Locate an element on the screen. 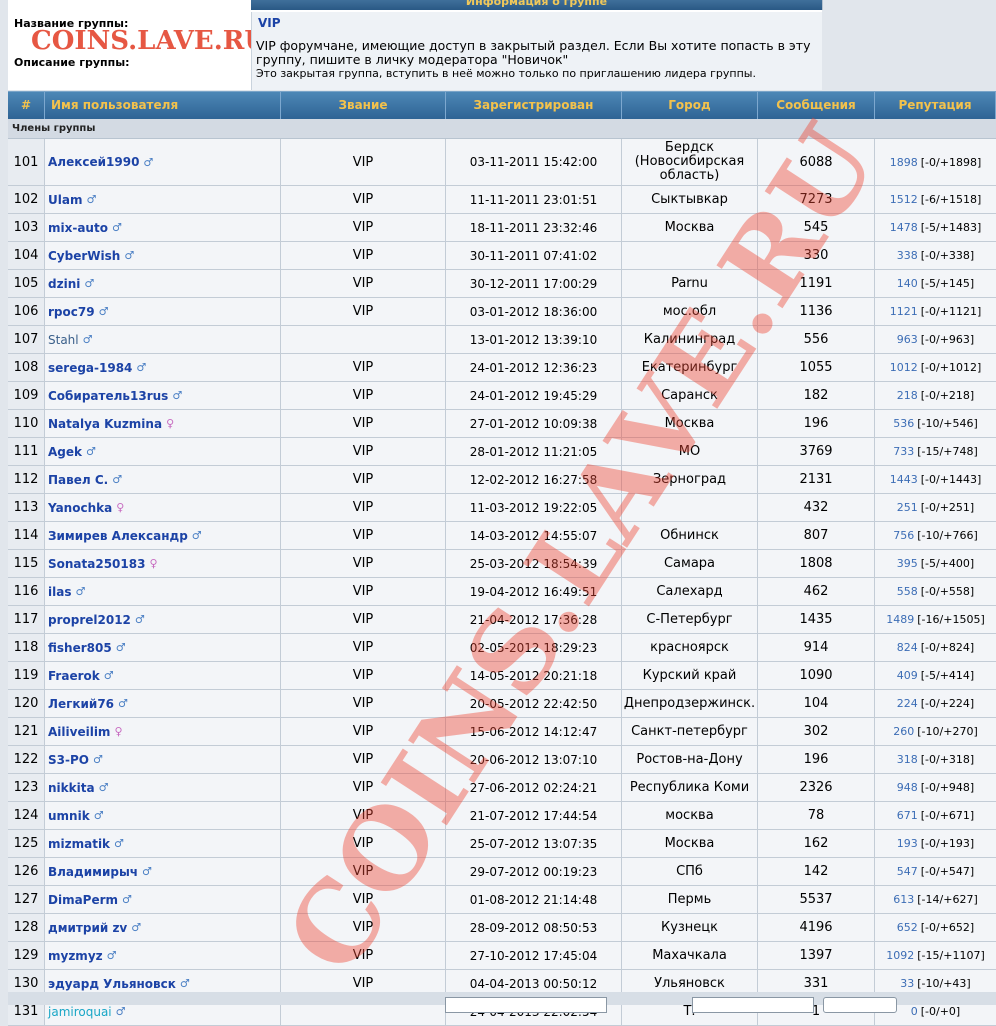  reputation-cell: 671 [-0/+671] is located at coordinates (935, 815).